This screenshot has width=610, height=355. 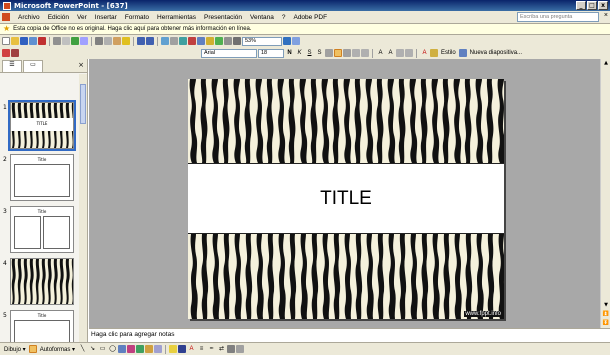 I want to click on 3d-style-icon, so click(x=240, y=349).